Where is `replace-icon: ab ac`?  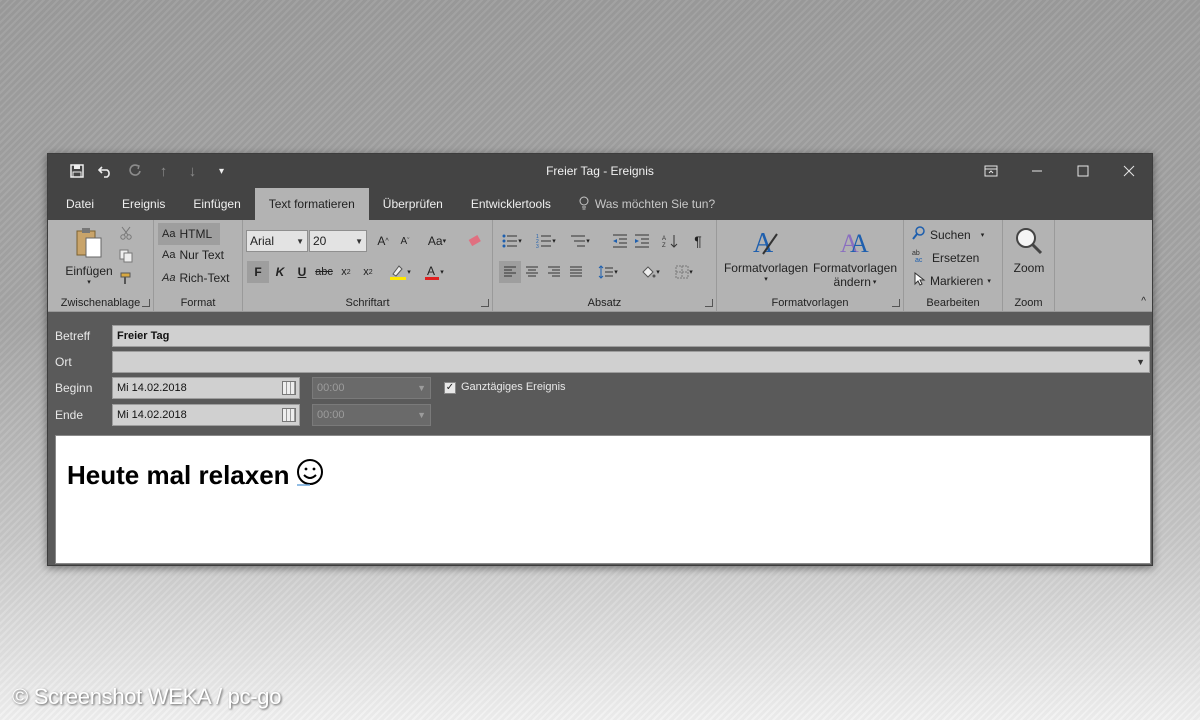 replace-icon: ab ac is located at coordinates (920, 257).